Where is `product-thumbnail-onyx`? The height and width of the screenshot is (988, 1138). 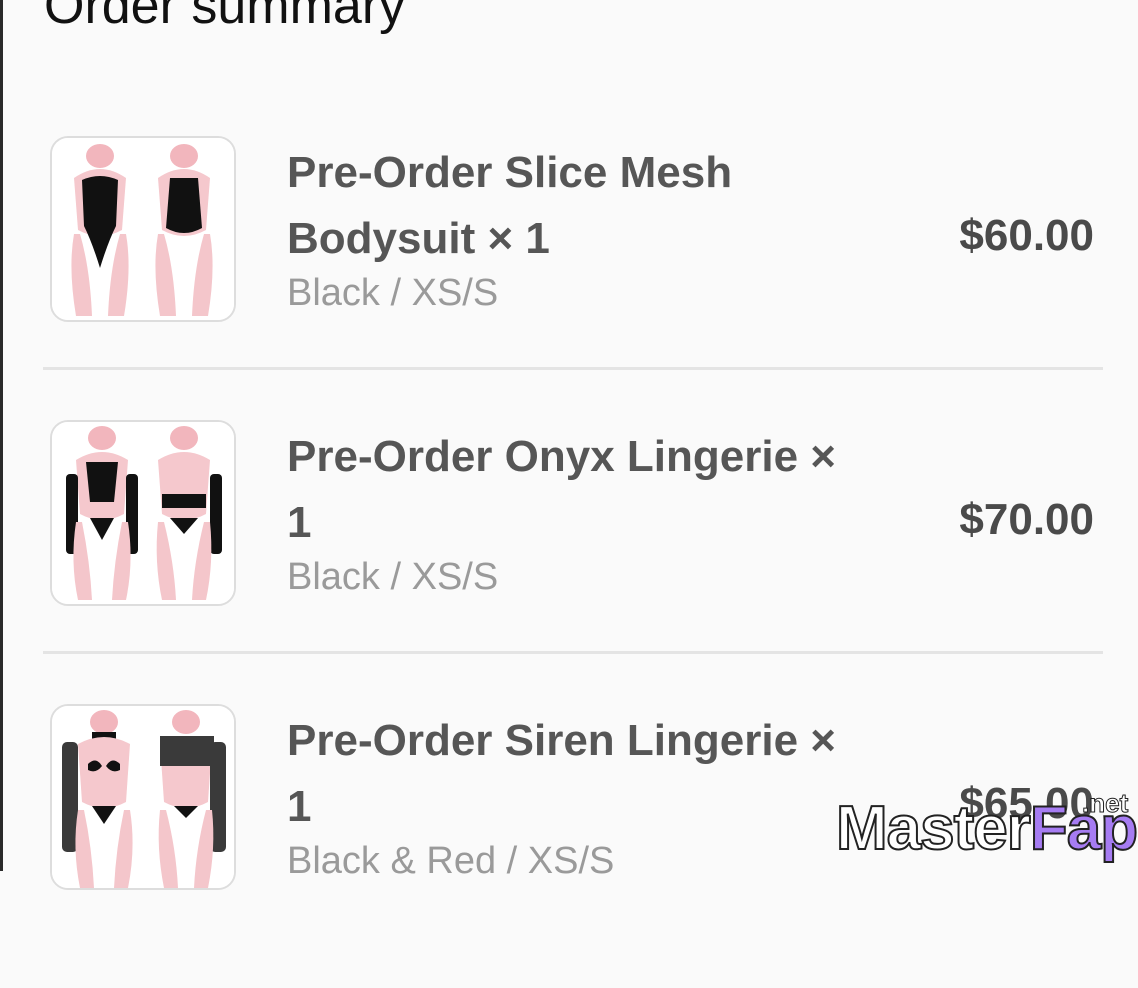
product-thumbnail-onyx is located at coordinates (143, 513).